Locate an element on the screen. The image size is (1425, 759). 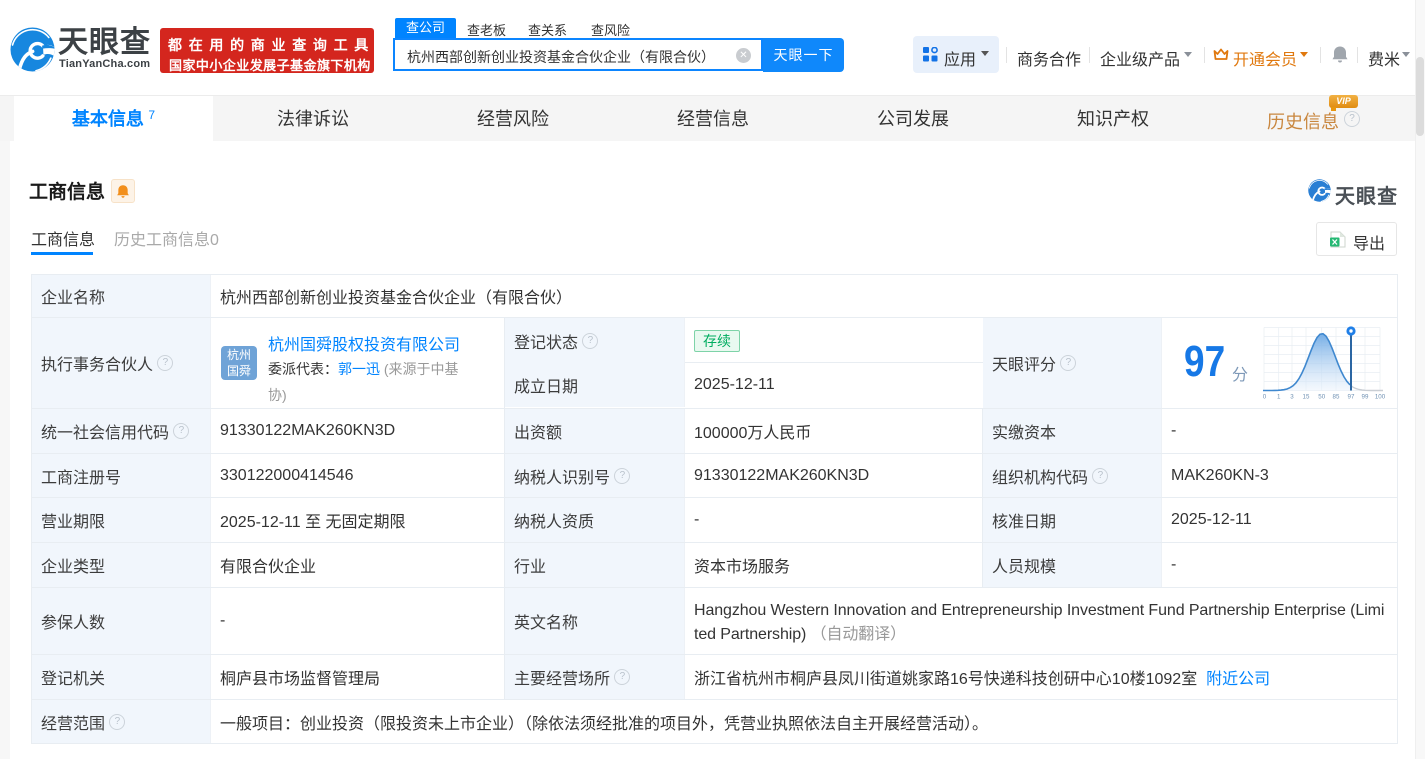
svg-text: 100 is located at coordinates (1380, 397).